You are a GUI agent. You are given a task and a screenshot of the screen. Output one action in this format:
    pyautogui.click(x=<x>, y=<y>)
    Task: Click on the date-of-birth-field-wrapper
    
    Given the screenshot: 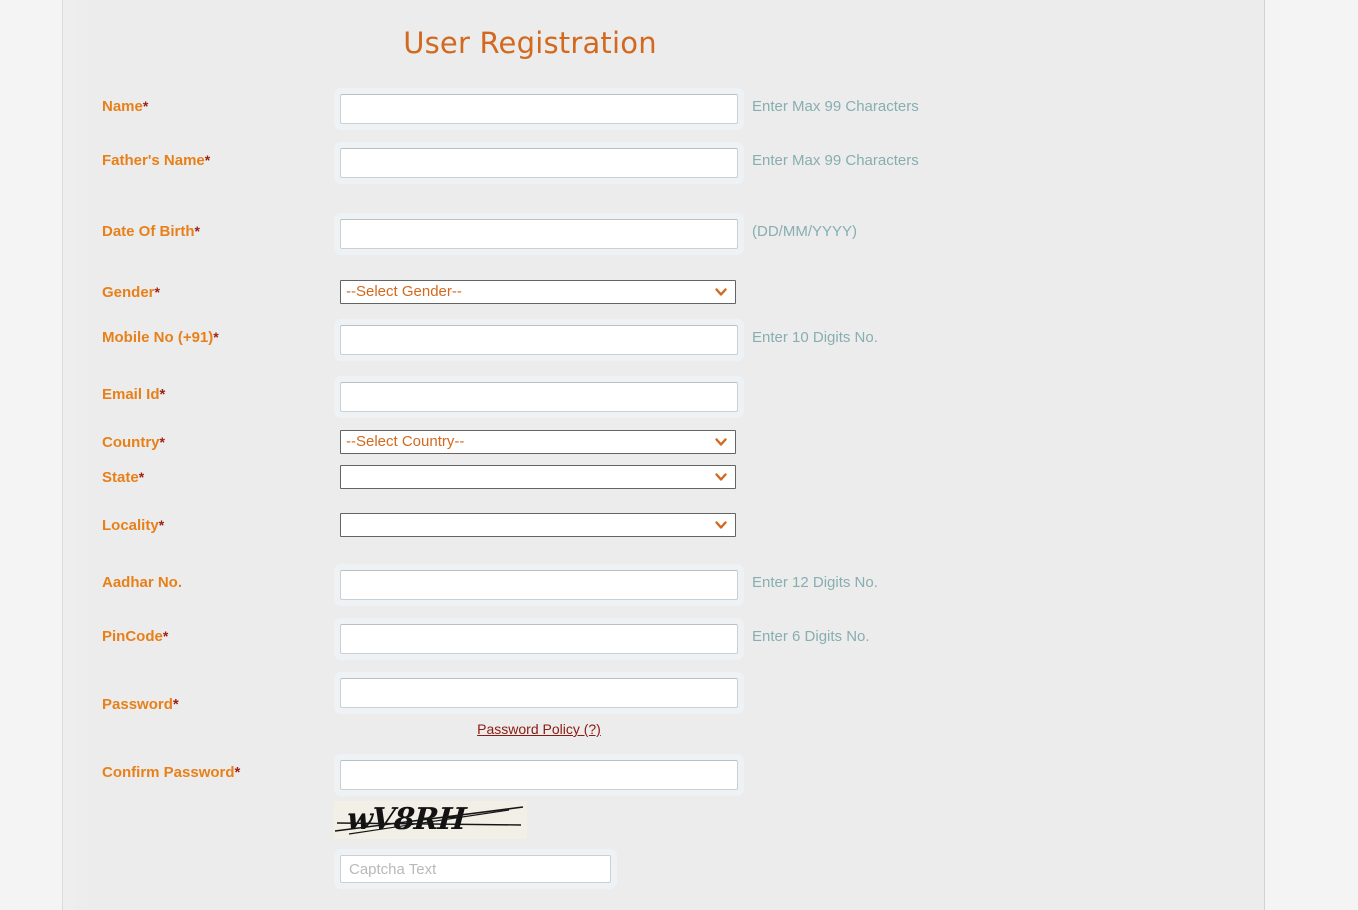 What is the action you would take?
    pyautogui.click(x=539, y=234)
    